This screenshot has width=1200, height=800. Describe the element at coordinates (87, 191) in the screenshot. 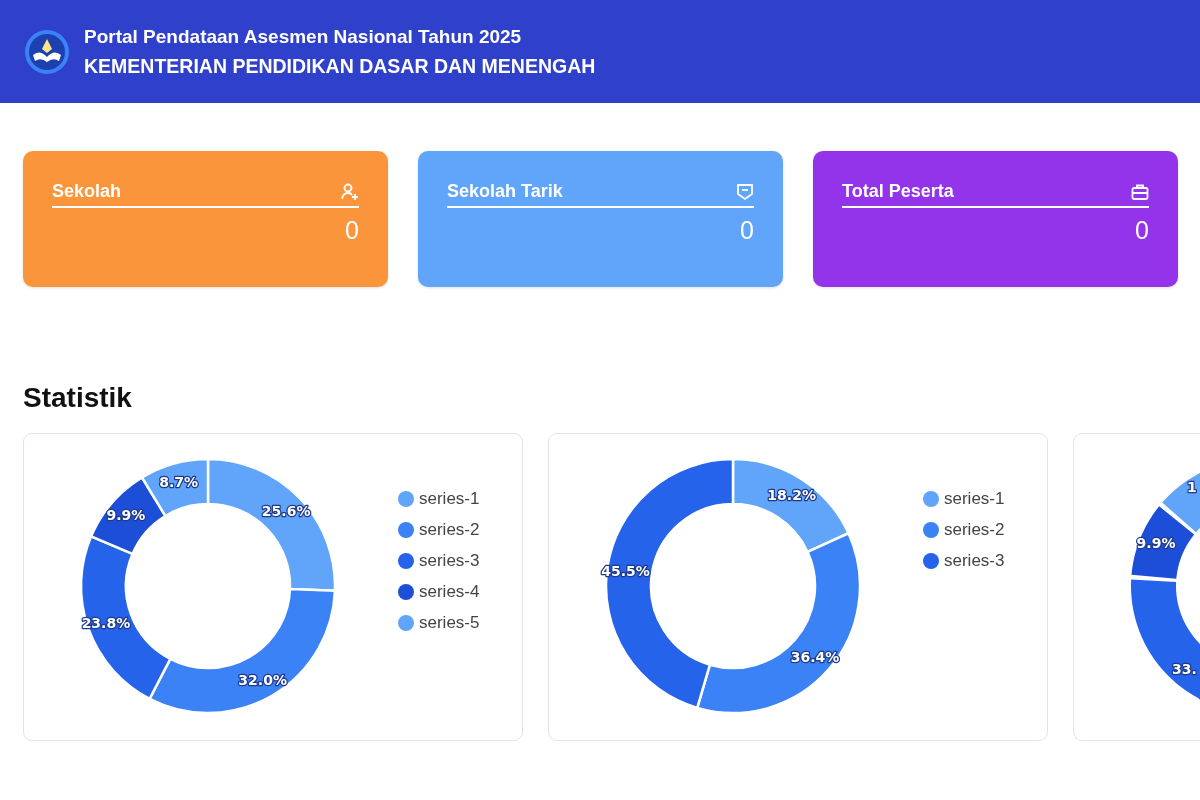

I see `stat-label: Sekolah` at that location.